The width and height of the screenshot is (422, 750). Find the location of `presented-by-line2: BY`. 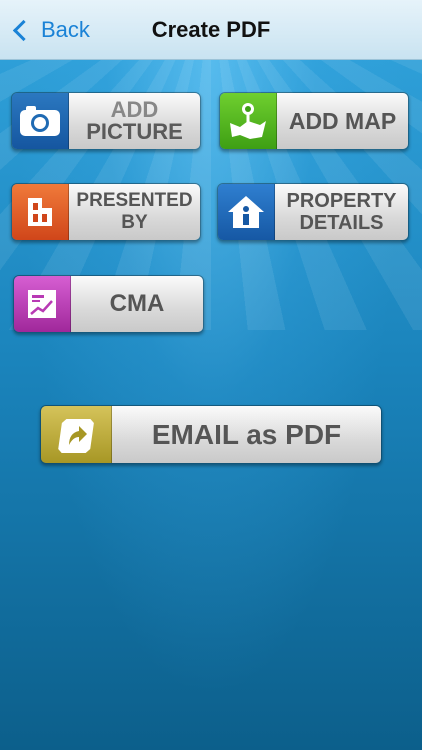

presented-by-line2: BY is located at coordinates (134, 222).